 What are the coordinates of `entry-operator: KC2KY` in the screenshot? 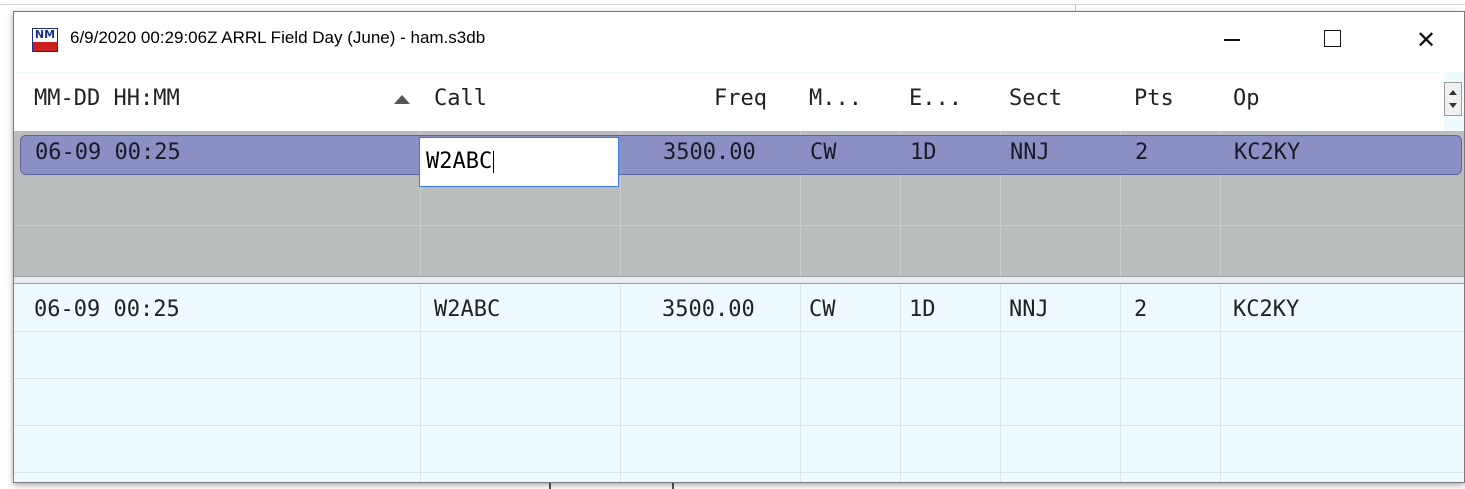 It's located at (1267, 152).